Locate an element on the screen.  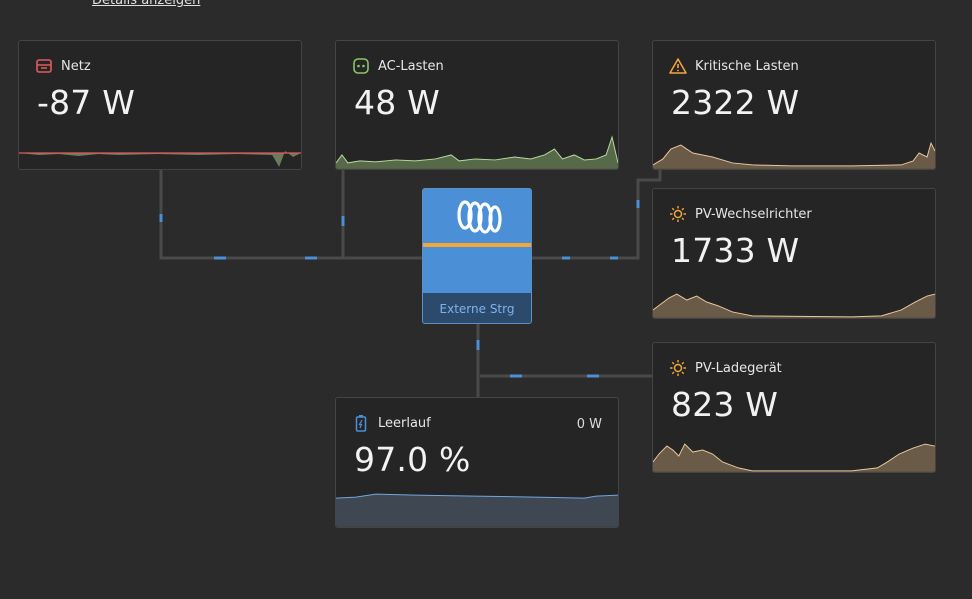
critical-loads-card: Kritische Lasten 2322 W is located at coordinates (794, 105).